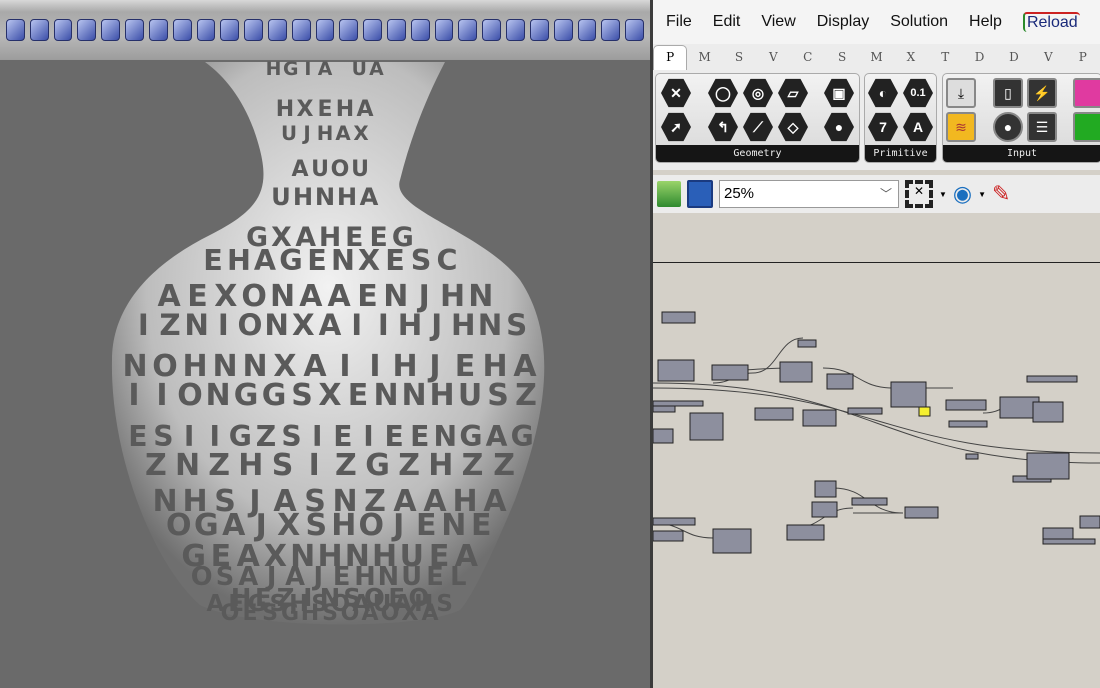  What do you see at coordinates (1008, 127) in the screenshot?
I see `button-icon: ●` at bounding box center [1008, 127].